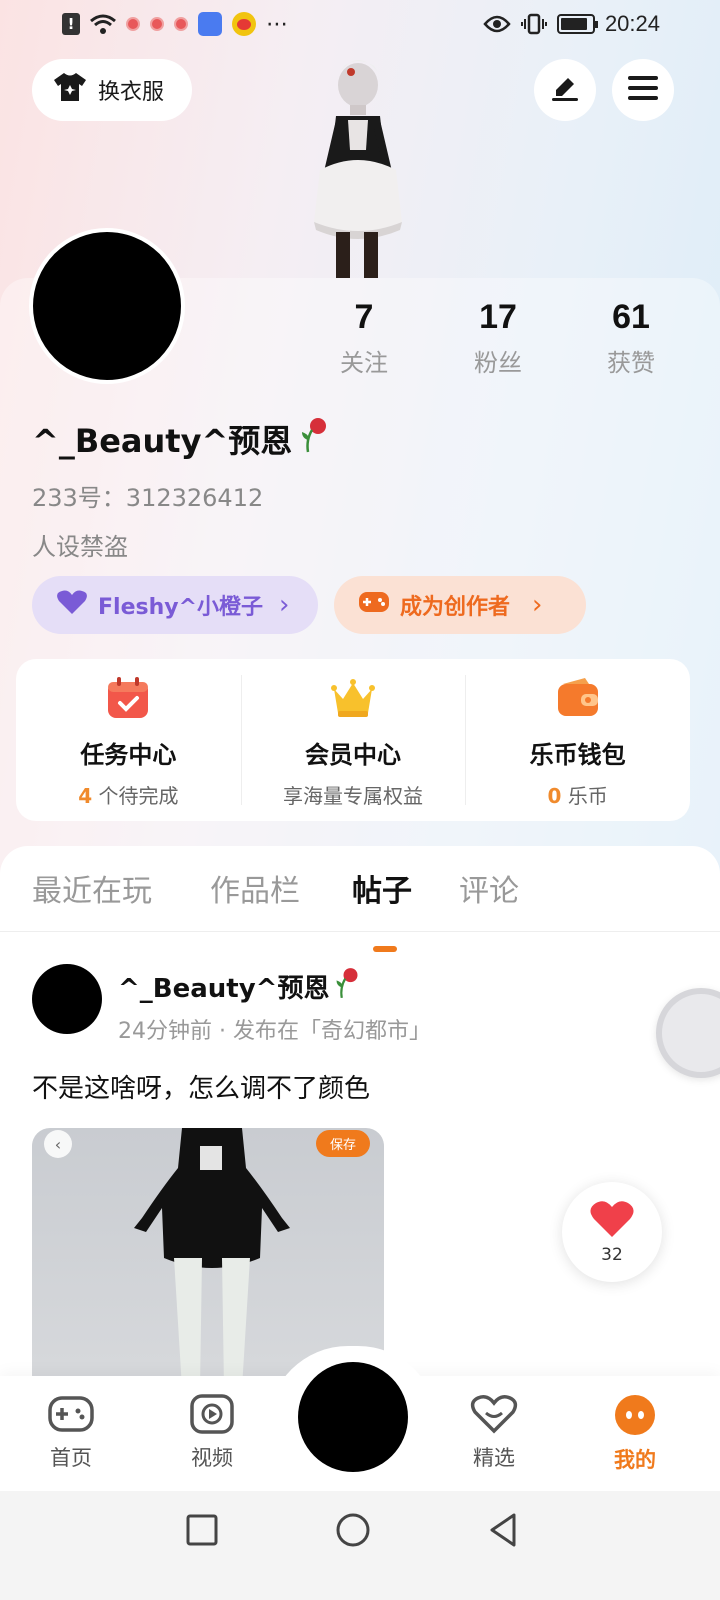 The height and width of the screenshot is (1600, 720). What do you see at coordinates (85, 796) in the screenshot?
I see `task-count: 4` at bounding box center [85, 796].